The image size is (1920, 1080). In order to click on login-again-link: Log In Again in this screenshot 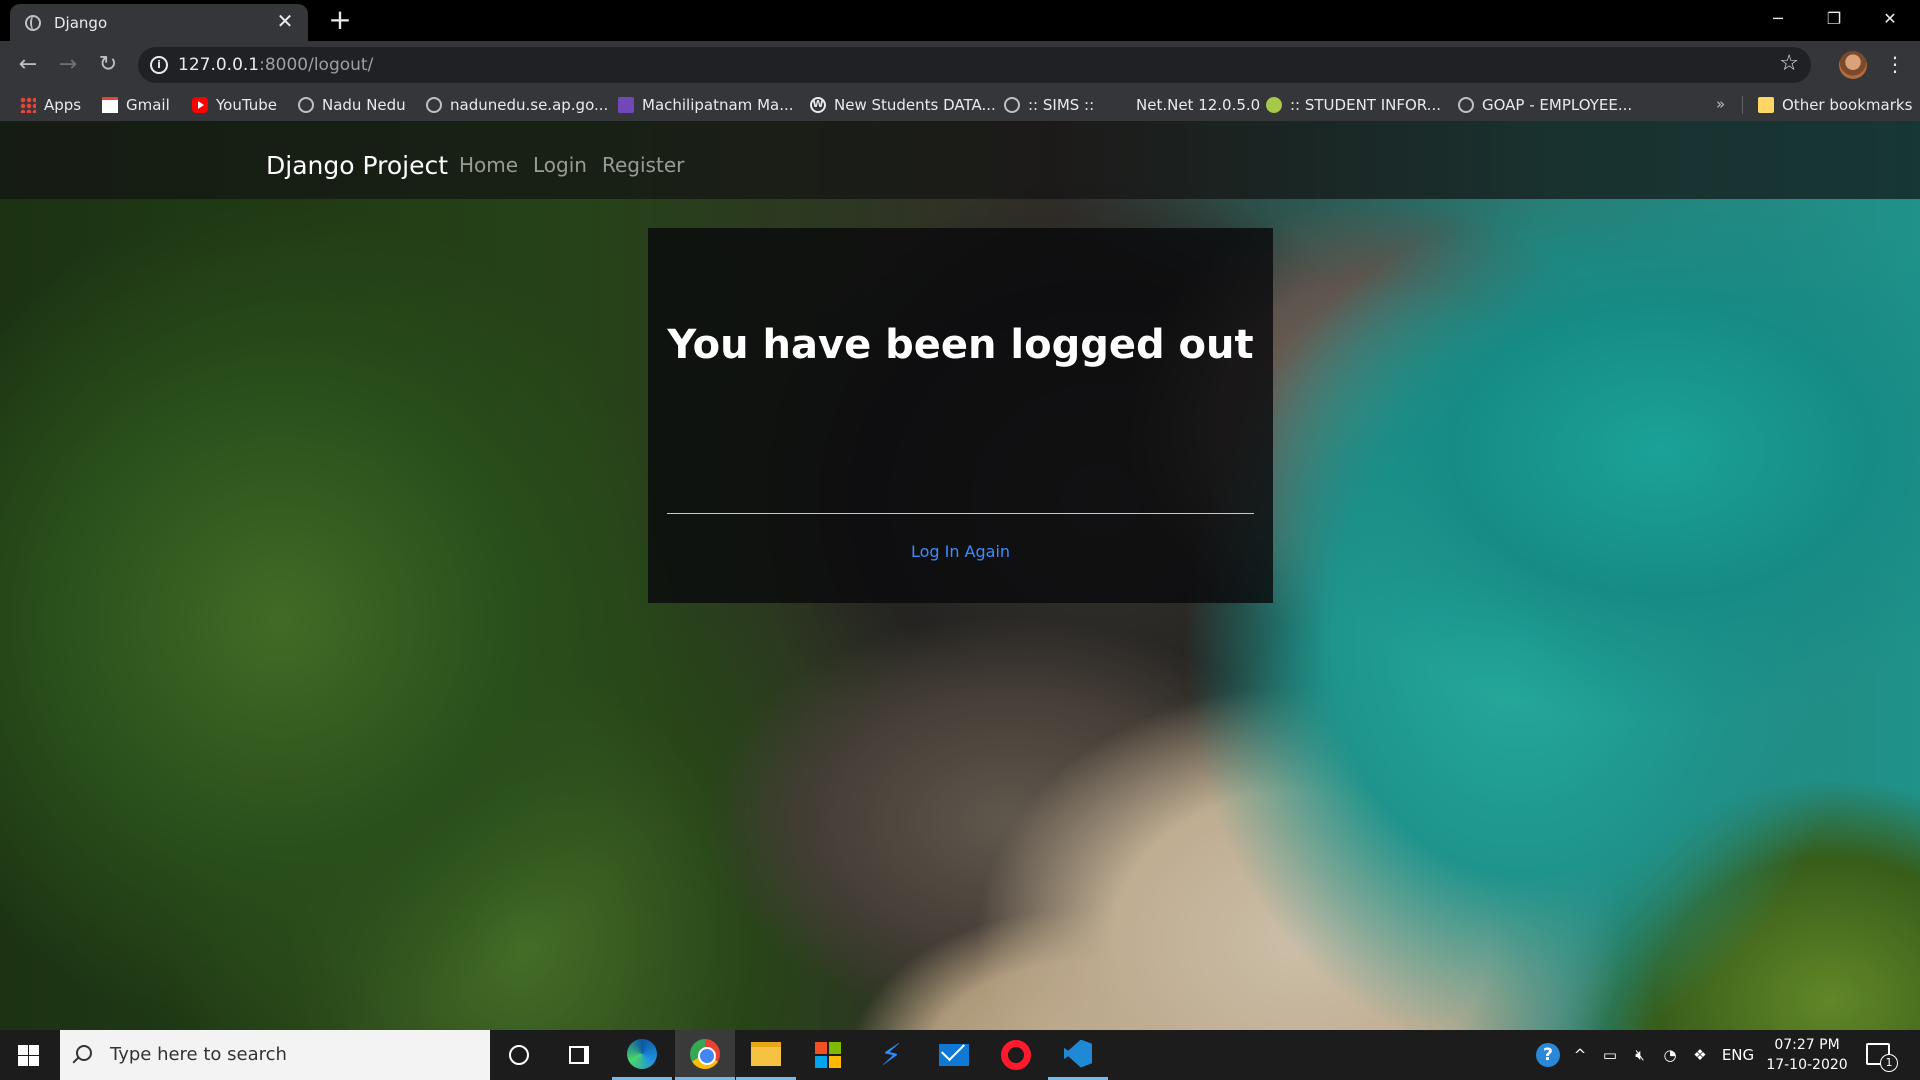, I will do `click(960, 551)`.